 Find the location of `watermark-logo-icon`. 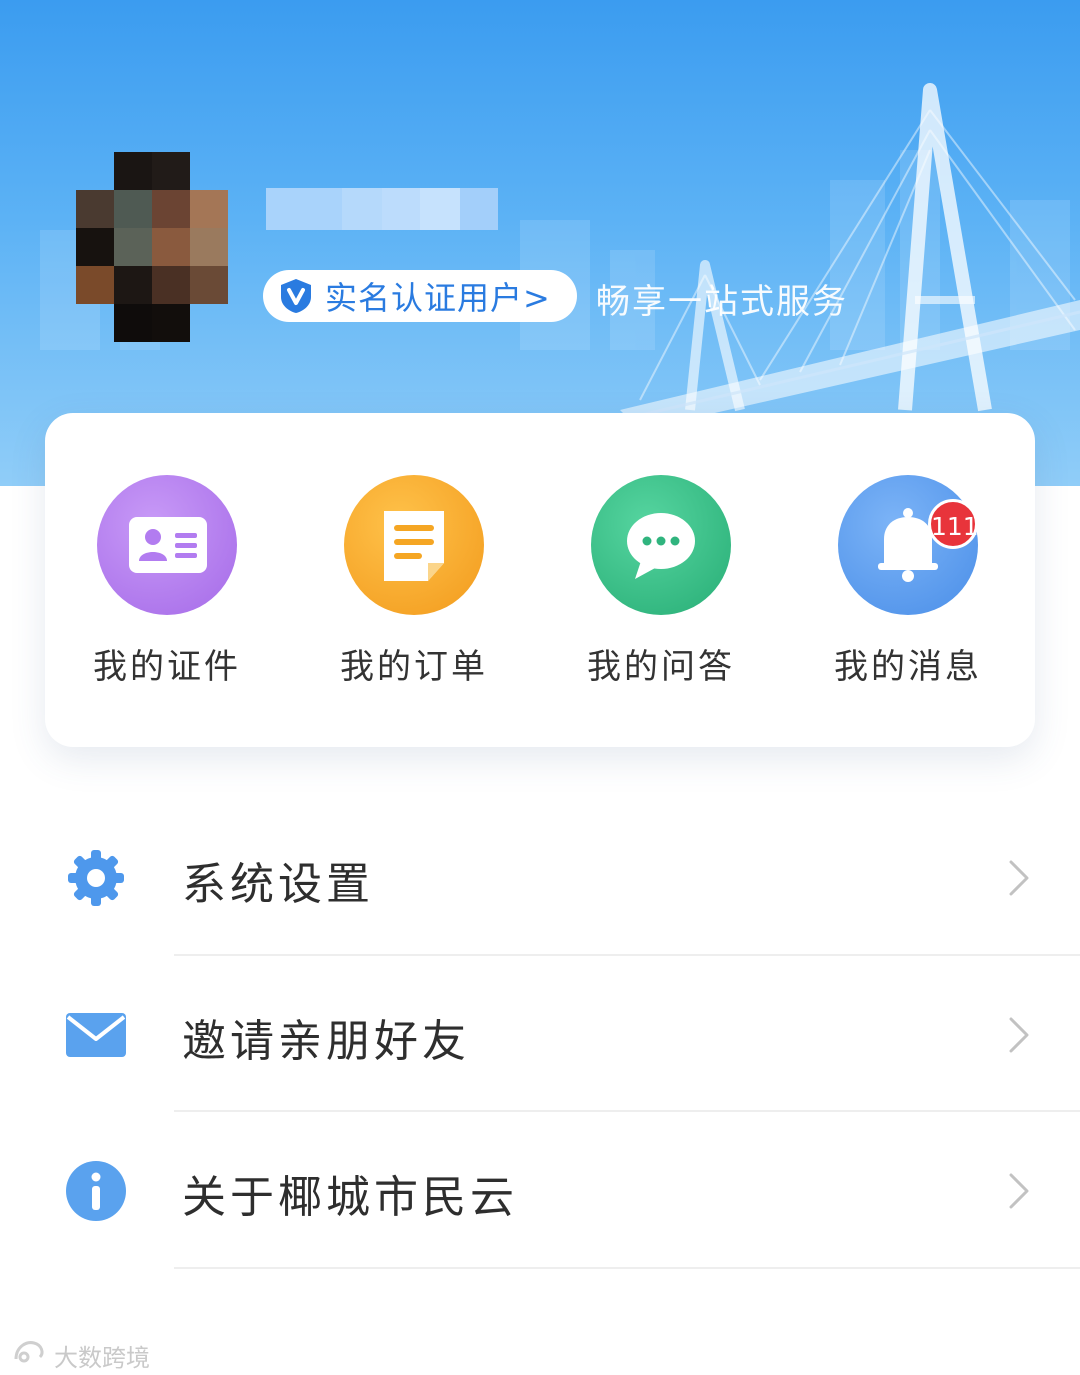

watermark-logo-icon is located at coordinates (30, 1355).